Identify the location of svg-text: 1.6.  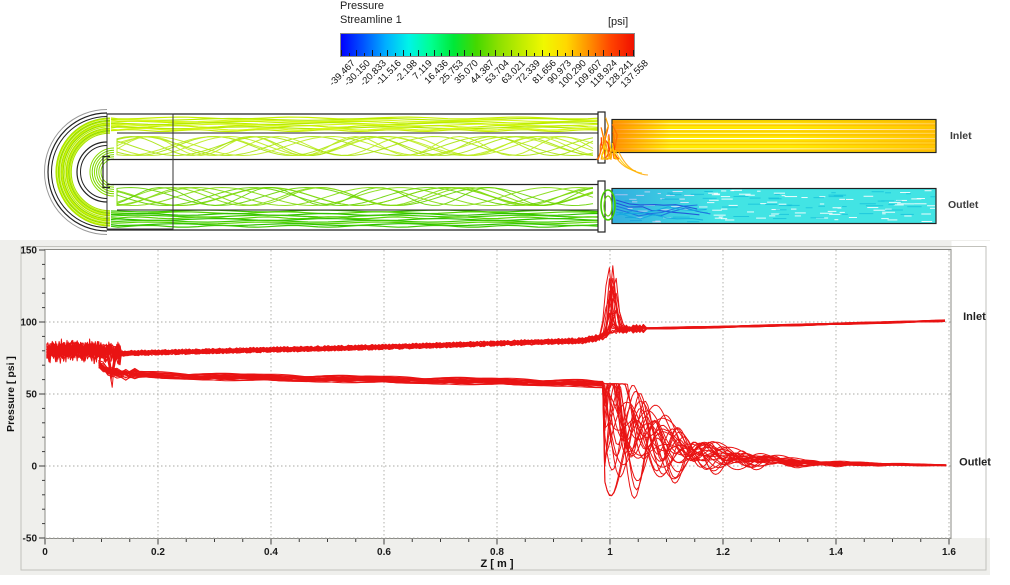
(949, 552).